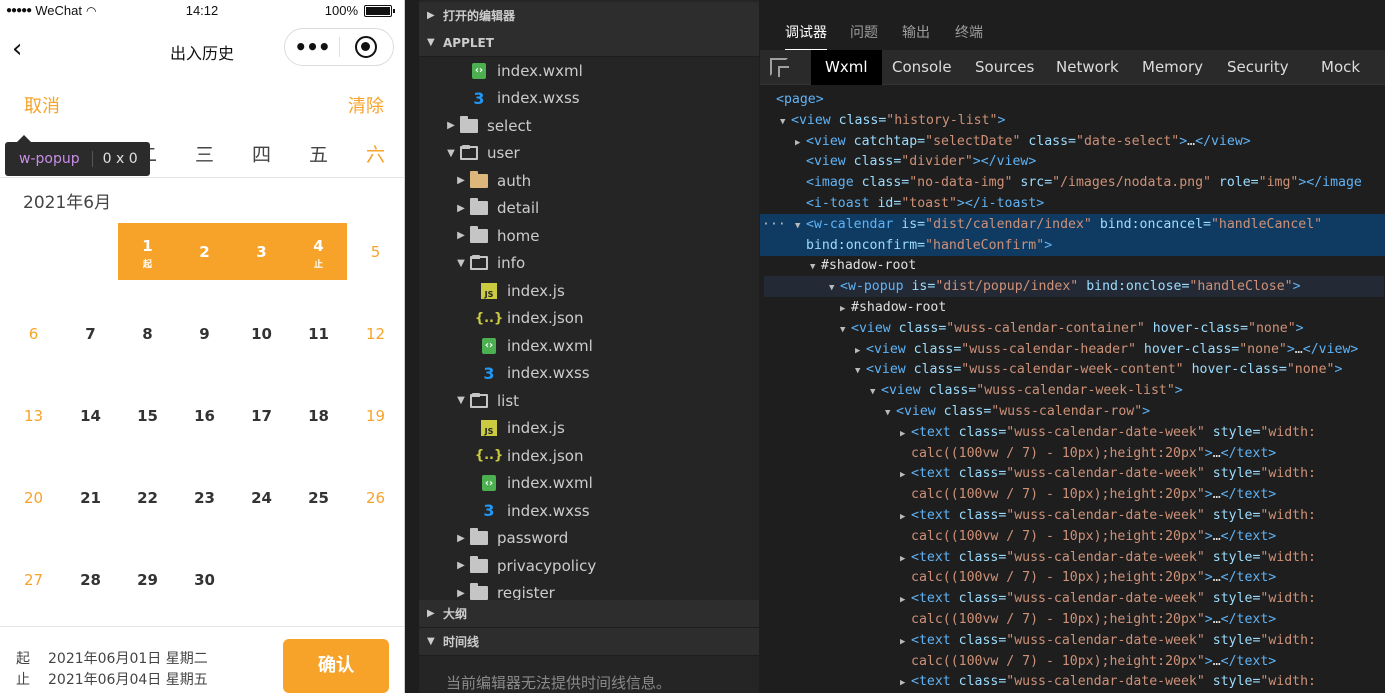 The height and width of the screenshot is (693, 1385). I want to click on calendar-day: 18, so click(318, 416).